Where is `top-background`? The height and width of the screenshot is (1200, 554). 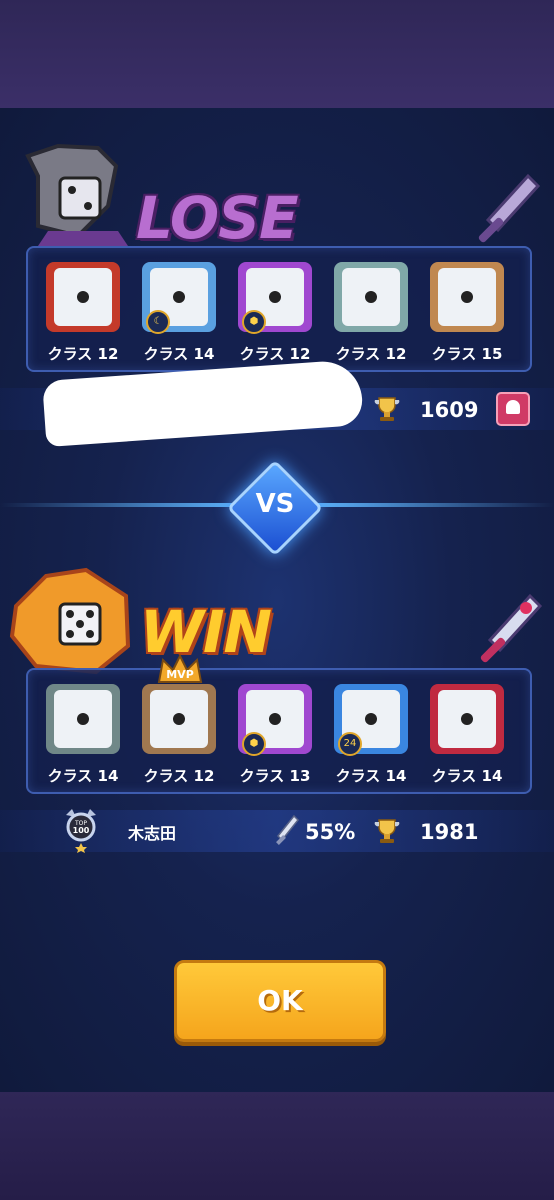
top-background is located at coordinates (277, 54).